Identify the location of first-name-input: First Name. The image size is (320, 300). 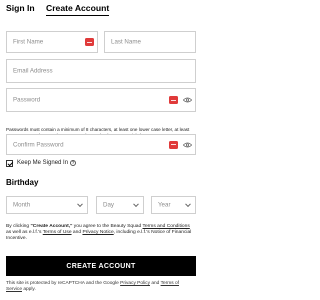
(52, 42).